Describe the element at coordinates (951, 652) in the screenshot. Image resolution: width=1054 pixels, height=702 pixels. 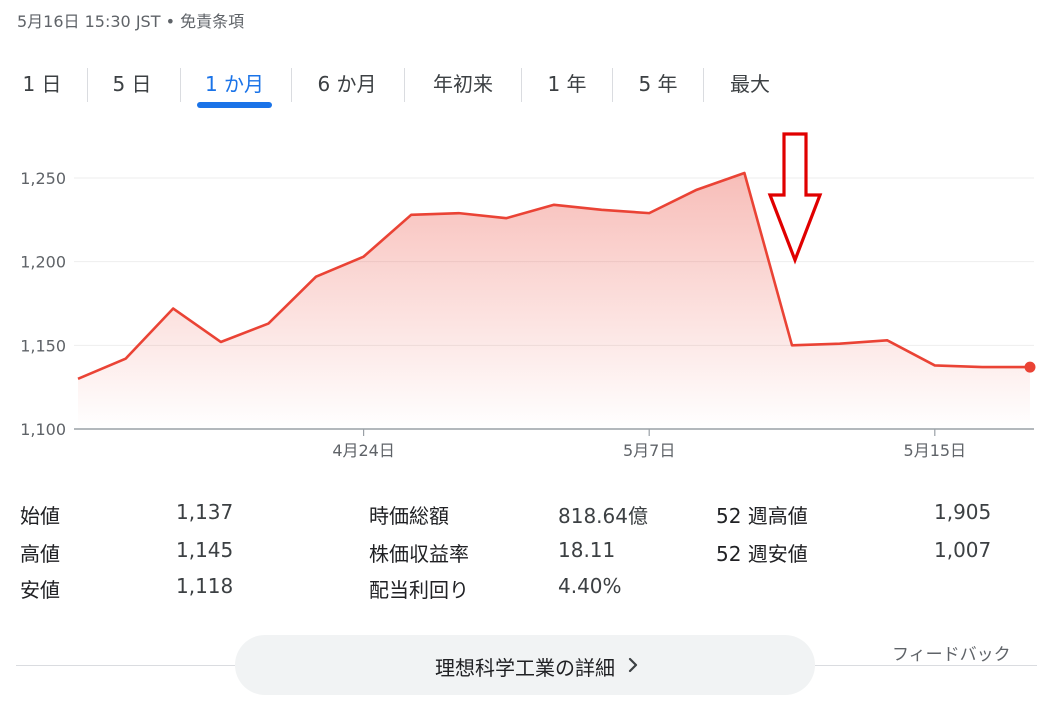
I see `feedback-link: フィードバック` at that location.